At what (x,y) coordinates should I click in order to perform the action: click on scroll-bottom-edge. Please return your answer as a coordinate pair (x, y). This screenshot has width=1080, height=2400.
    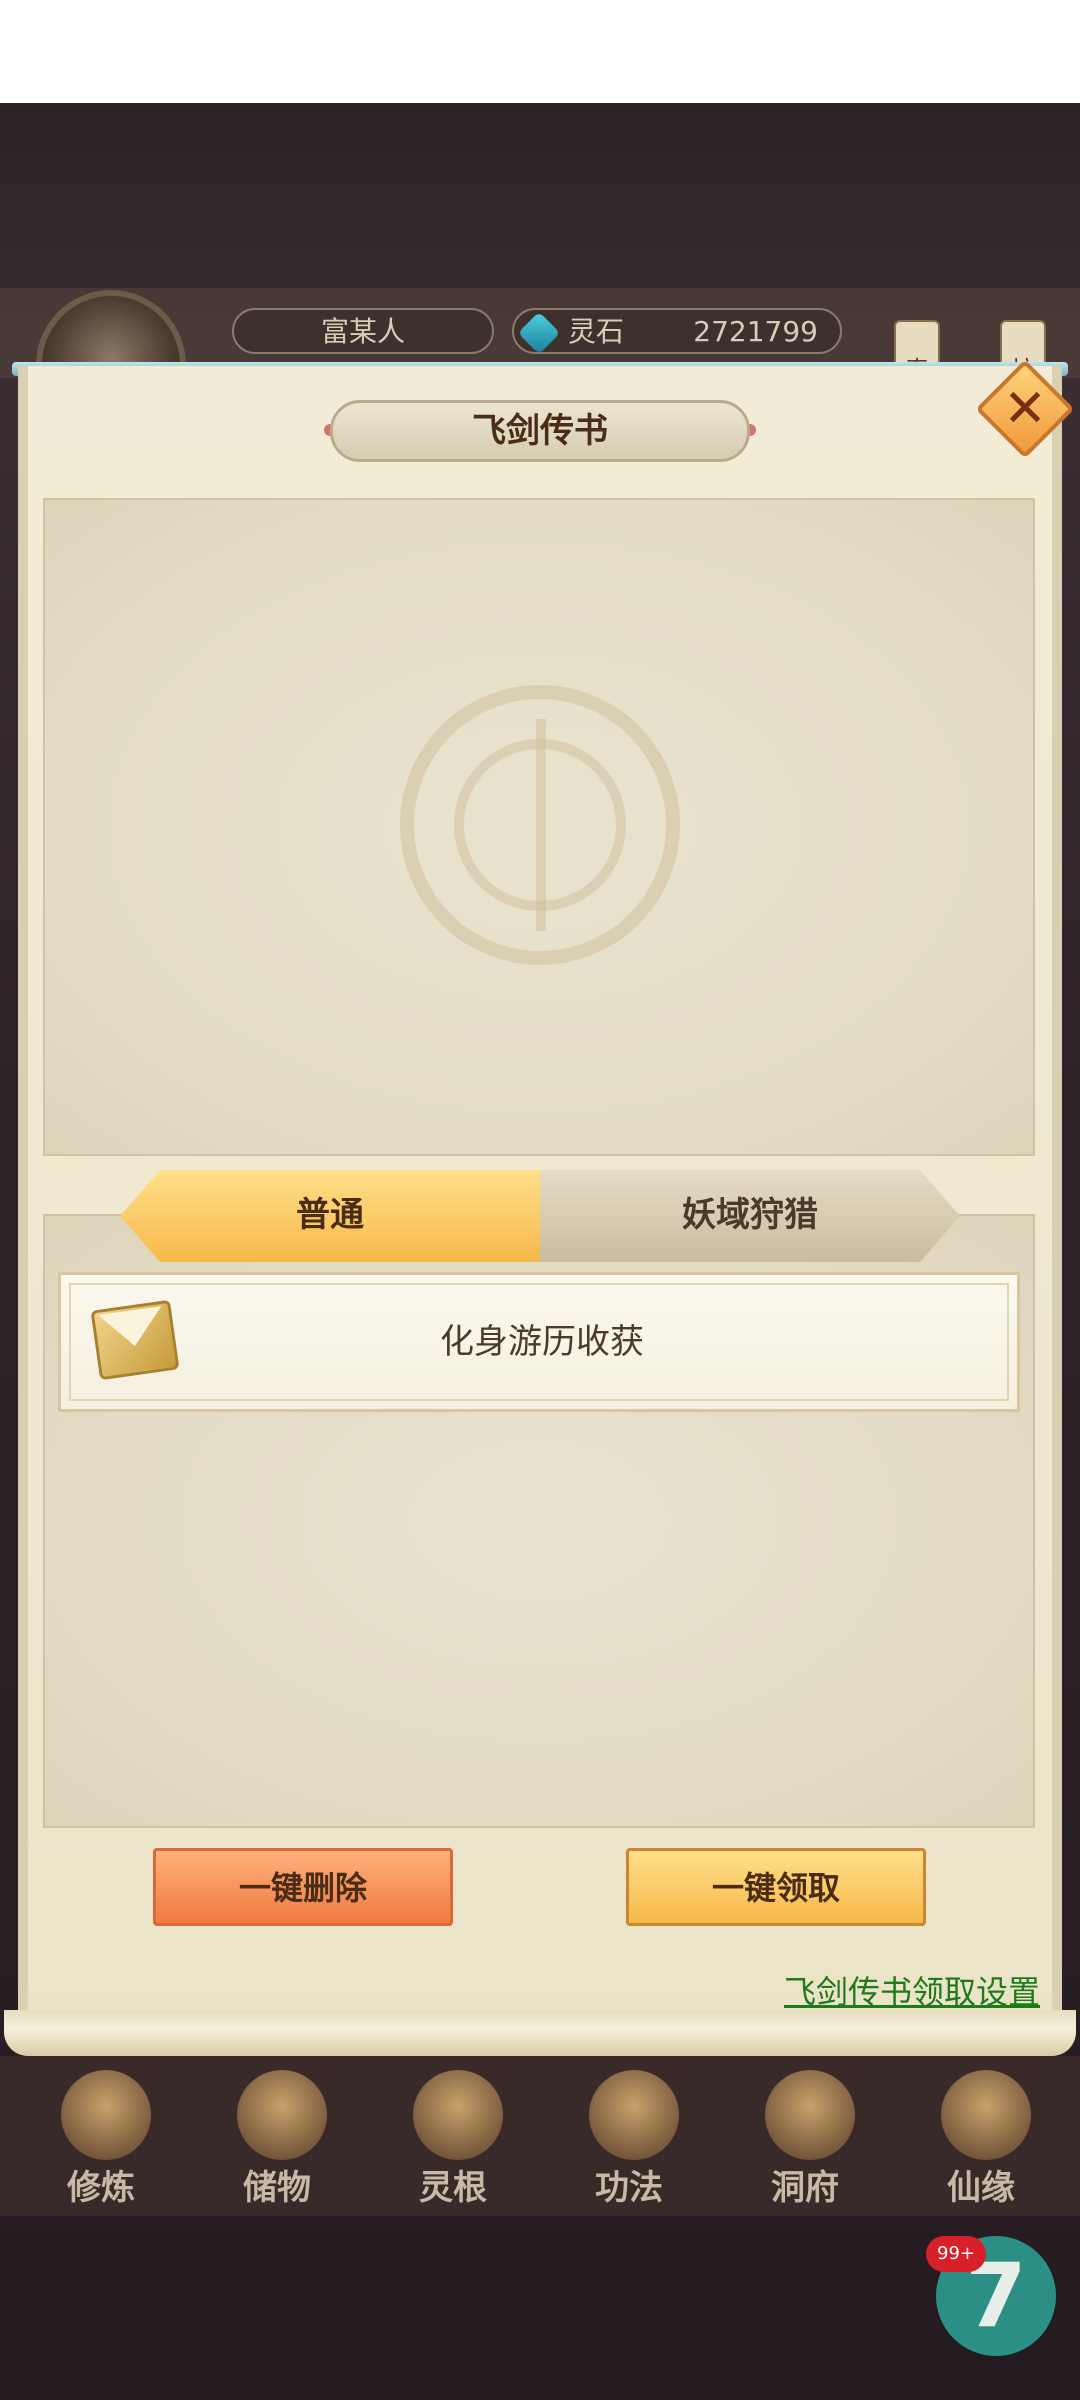
    Looking at the image, I should click on (540, 2033).